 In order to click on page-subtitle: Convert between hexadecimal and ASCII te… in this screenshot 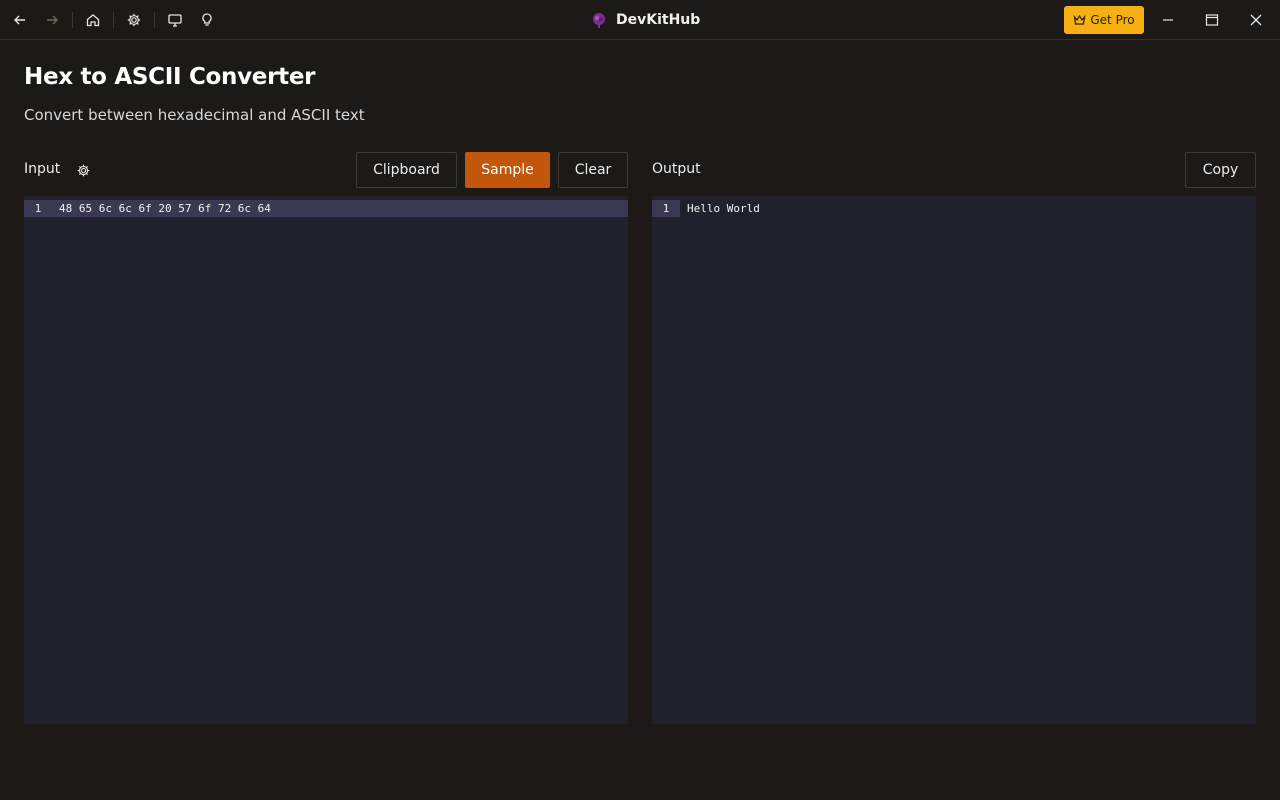, I will do `click(194, 115)`.